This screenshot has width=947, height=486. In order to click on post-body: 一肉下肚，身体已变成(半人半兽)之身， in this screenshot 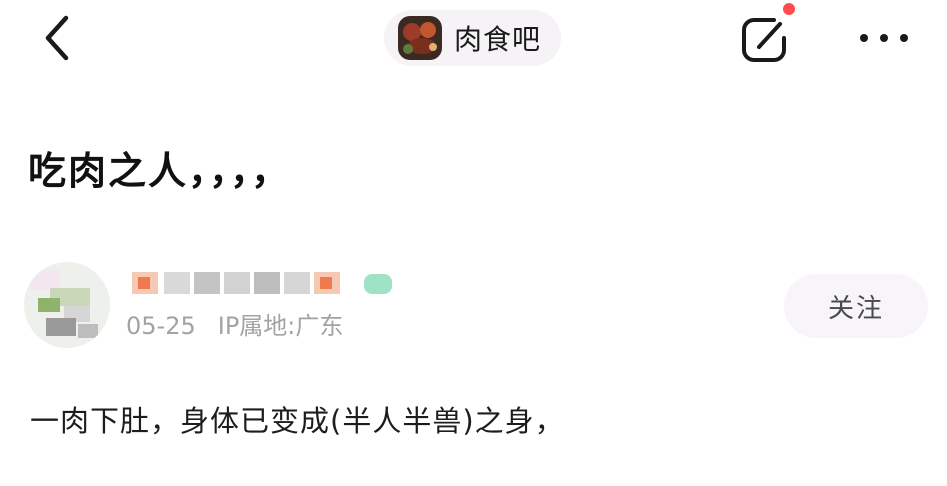, I will do `click(297, 421)`.